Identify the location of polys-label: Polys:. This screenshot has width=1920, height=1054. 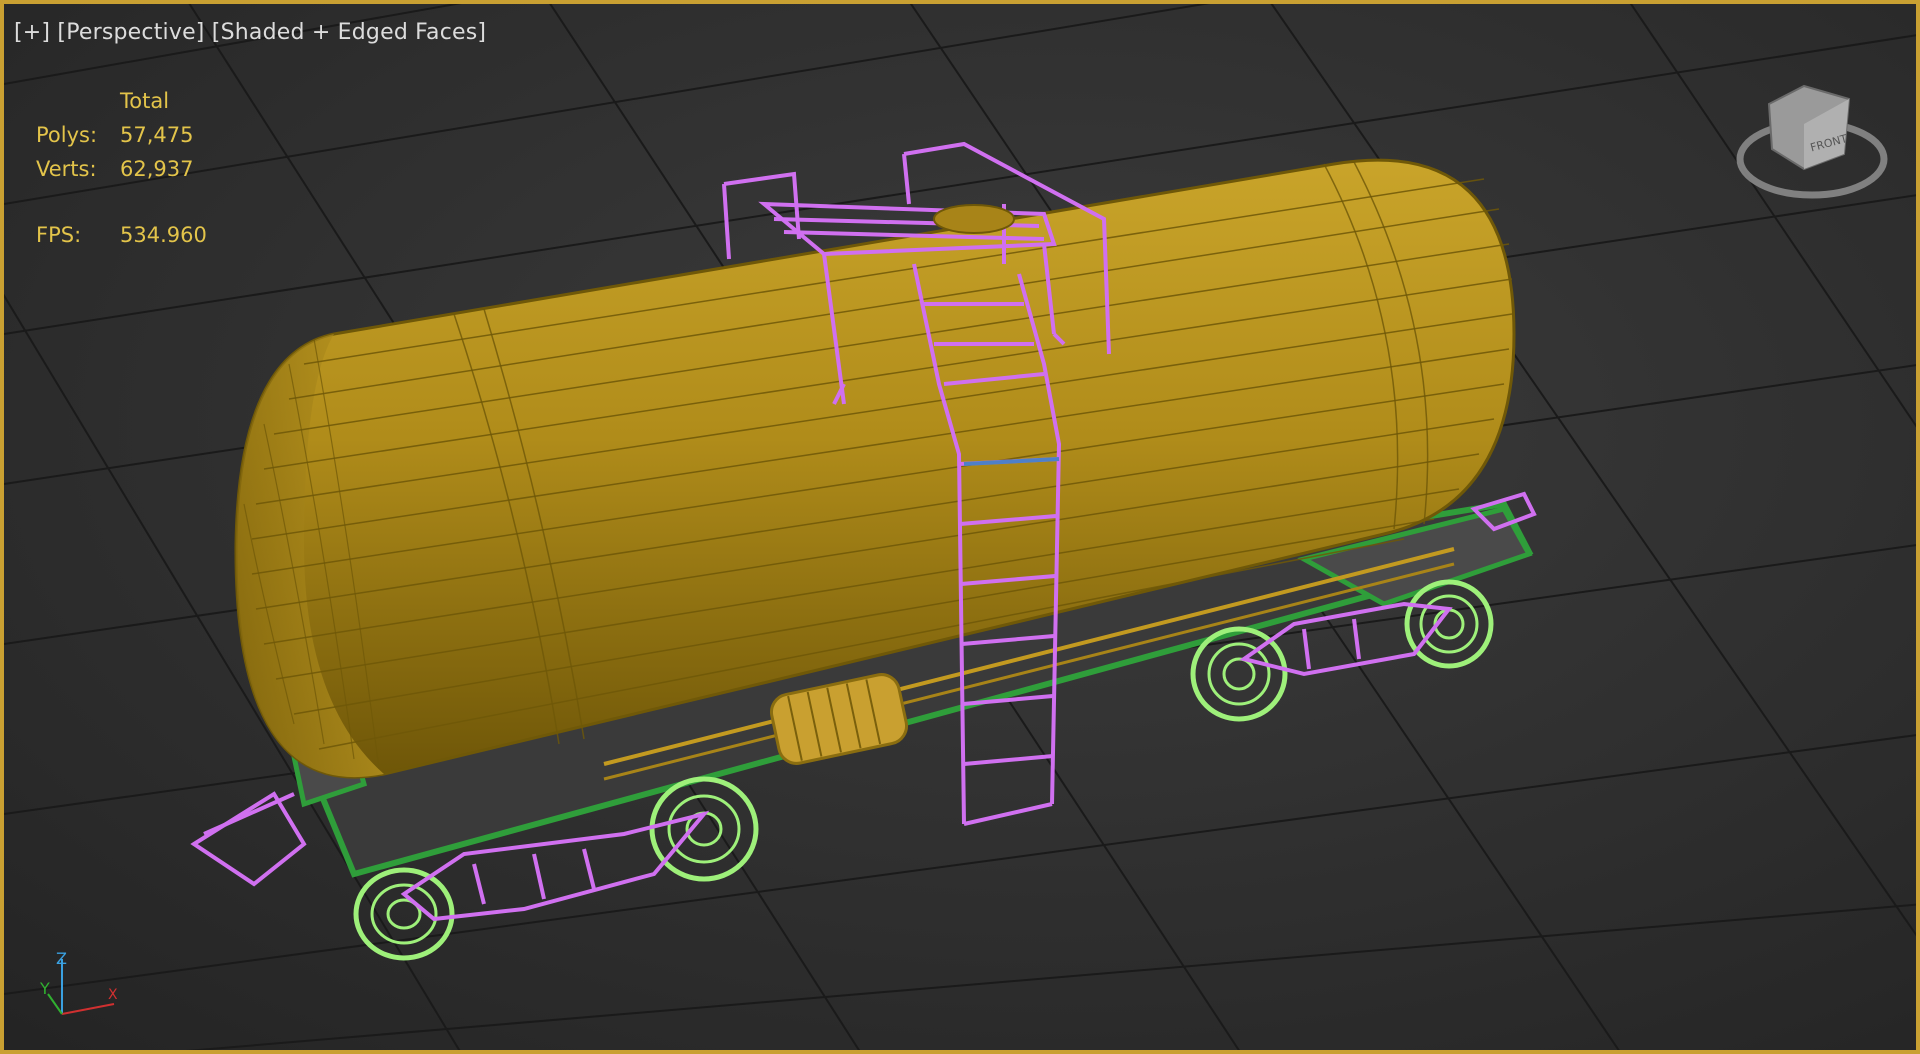
(67, 135).